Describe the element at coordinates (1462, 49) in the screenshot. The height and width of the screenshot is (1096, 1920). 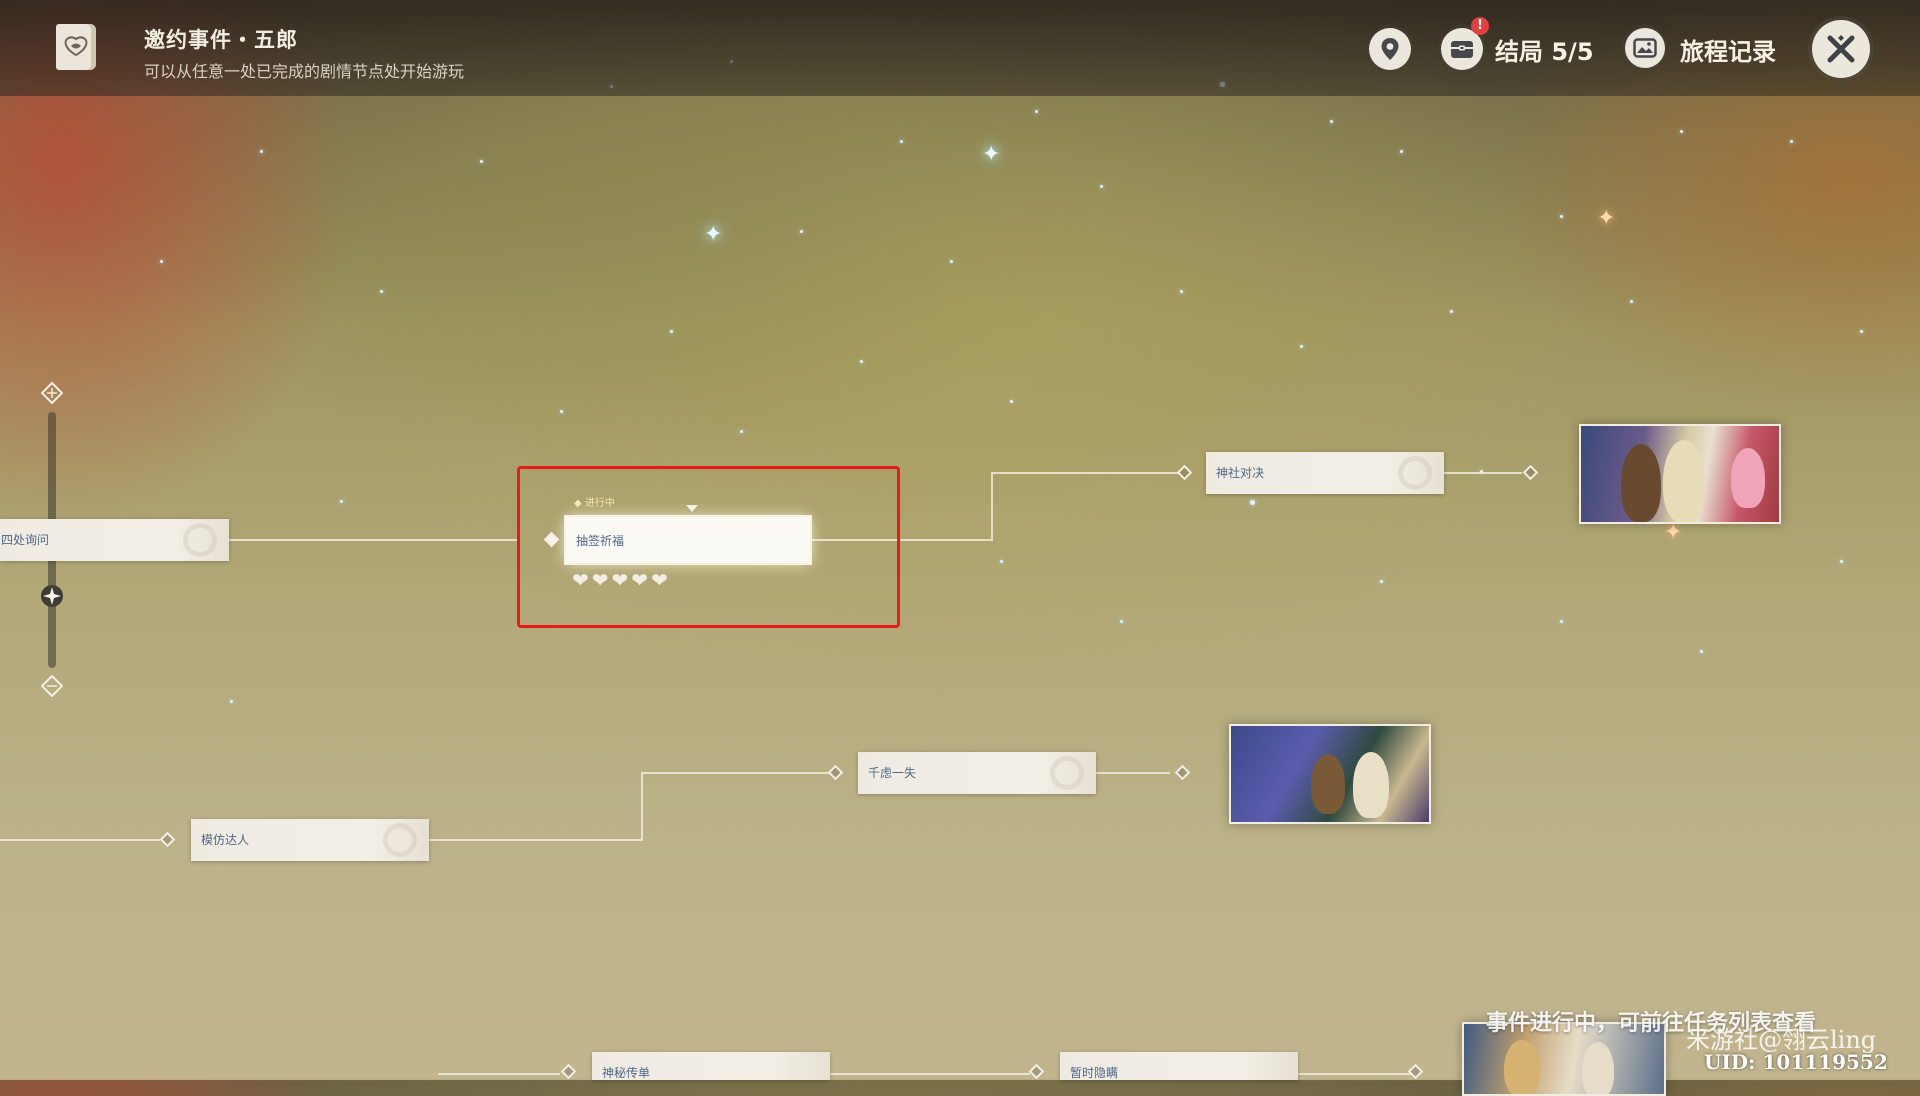
I see `ending-chest-icon` at that location.